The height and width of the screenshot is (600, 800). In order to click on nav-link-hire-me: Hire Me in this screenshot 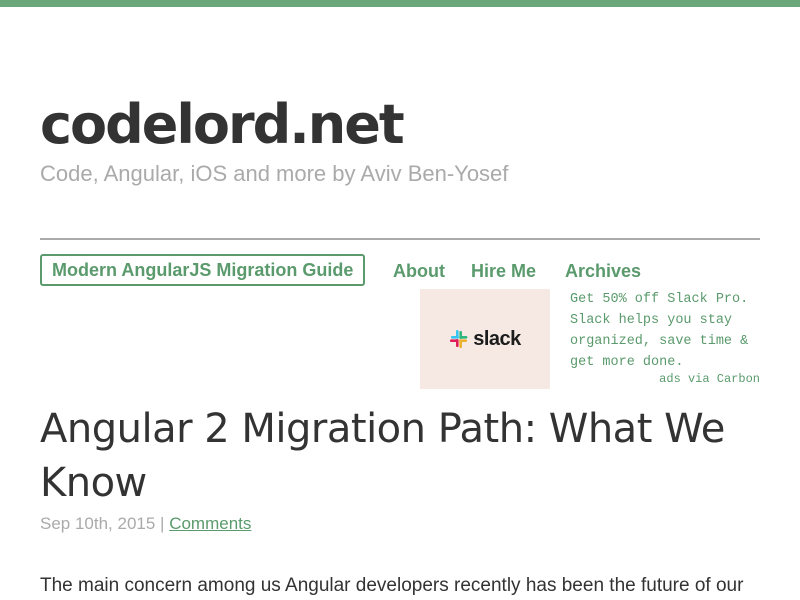, I will do `click(503, 271)`.